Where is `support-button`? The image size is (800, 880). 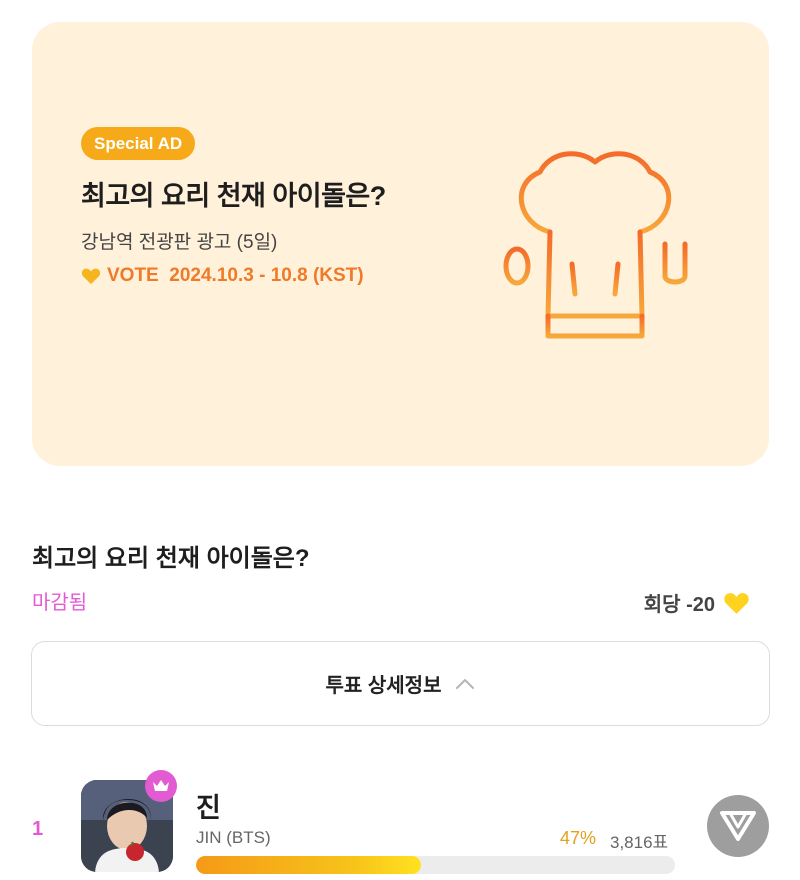 support-button is located at coordinates (738, 826).